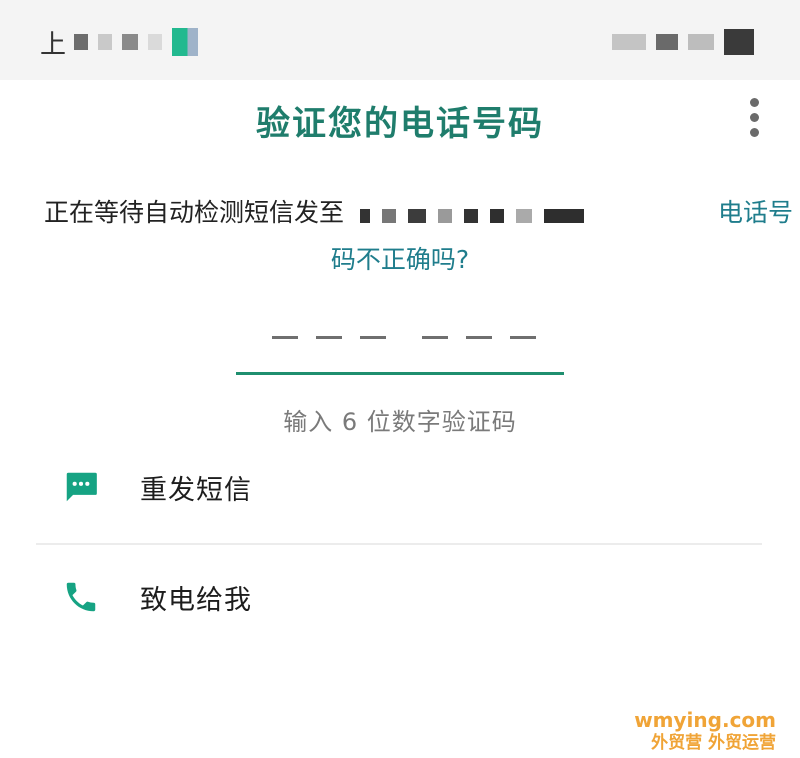 This screenshot has height=758, width=800. I want to click on status-bar: 上, so click(400, 40).